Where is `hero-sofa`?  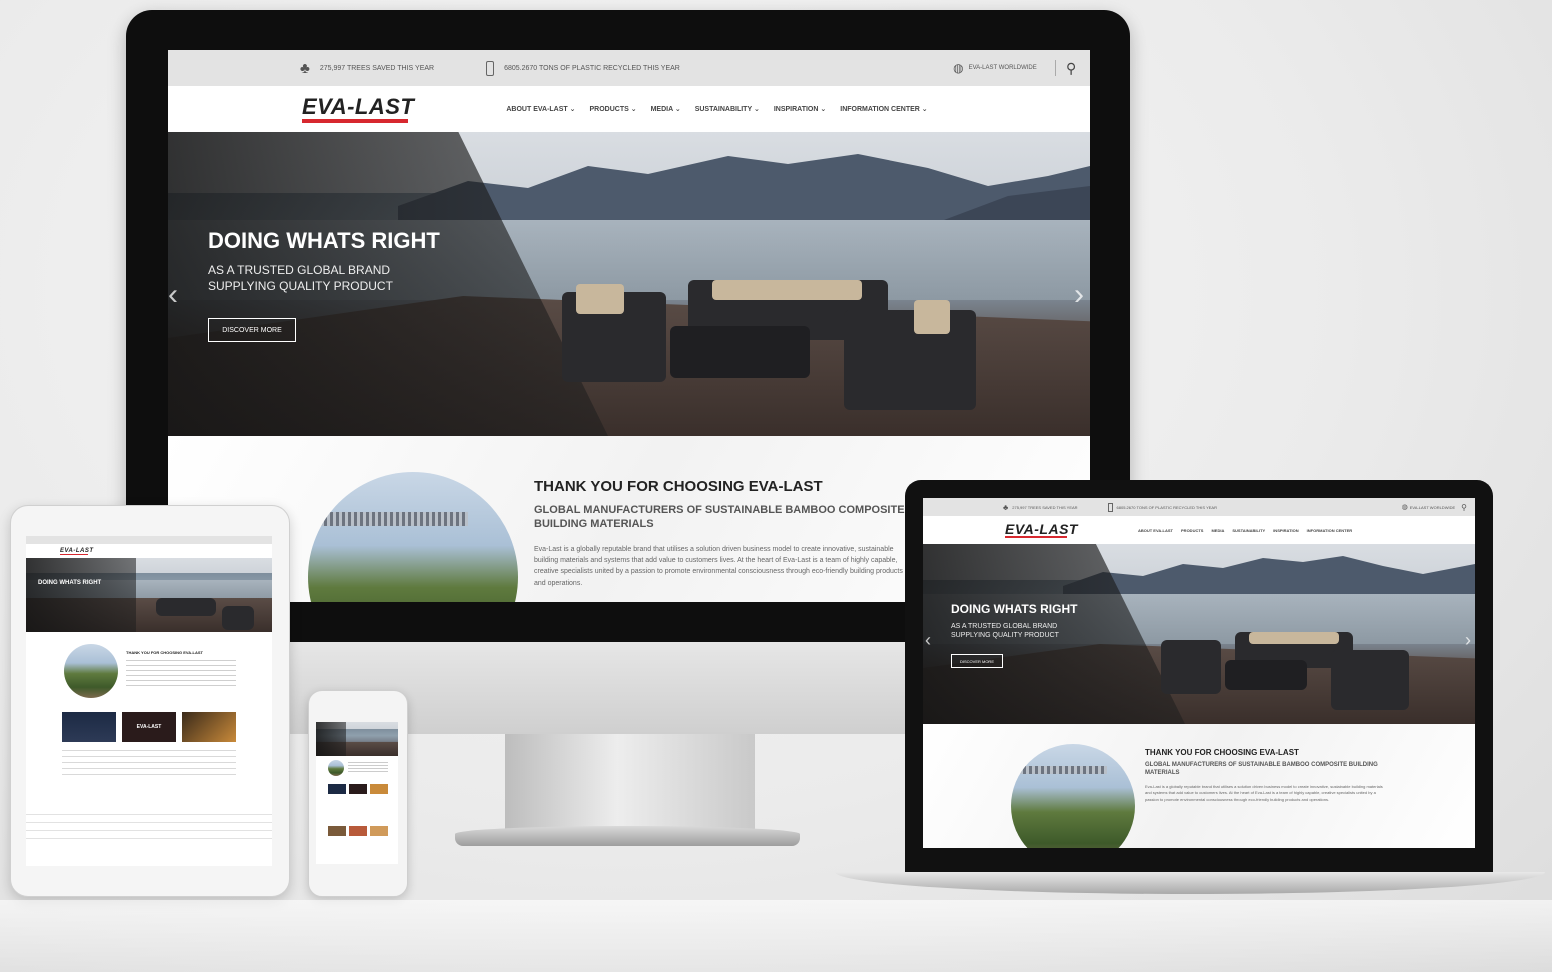
hero-sofa is located at coordinates (186, 607).